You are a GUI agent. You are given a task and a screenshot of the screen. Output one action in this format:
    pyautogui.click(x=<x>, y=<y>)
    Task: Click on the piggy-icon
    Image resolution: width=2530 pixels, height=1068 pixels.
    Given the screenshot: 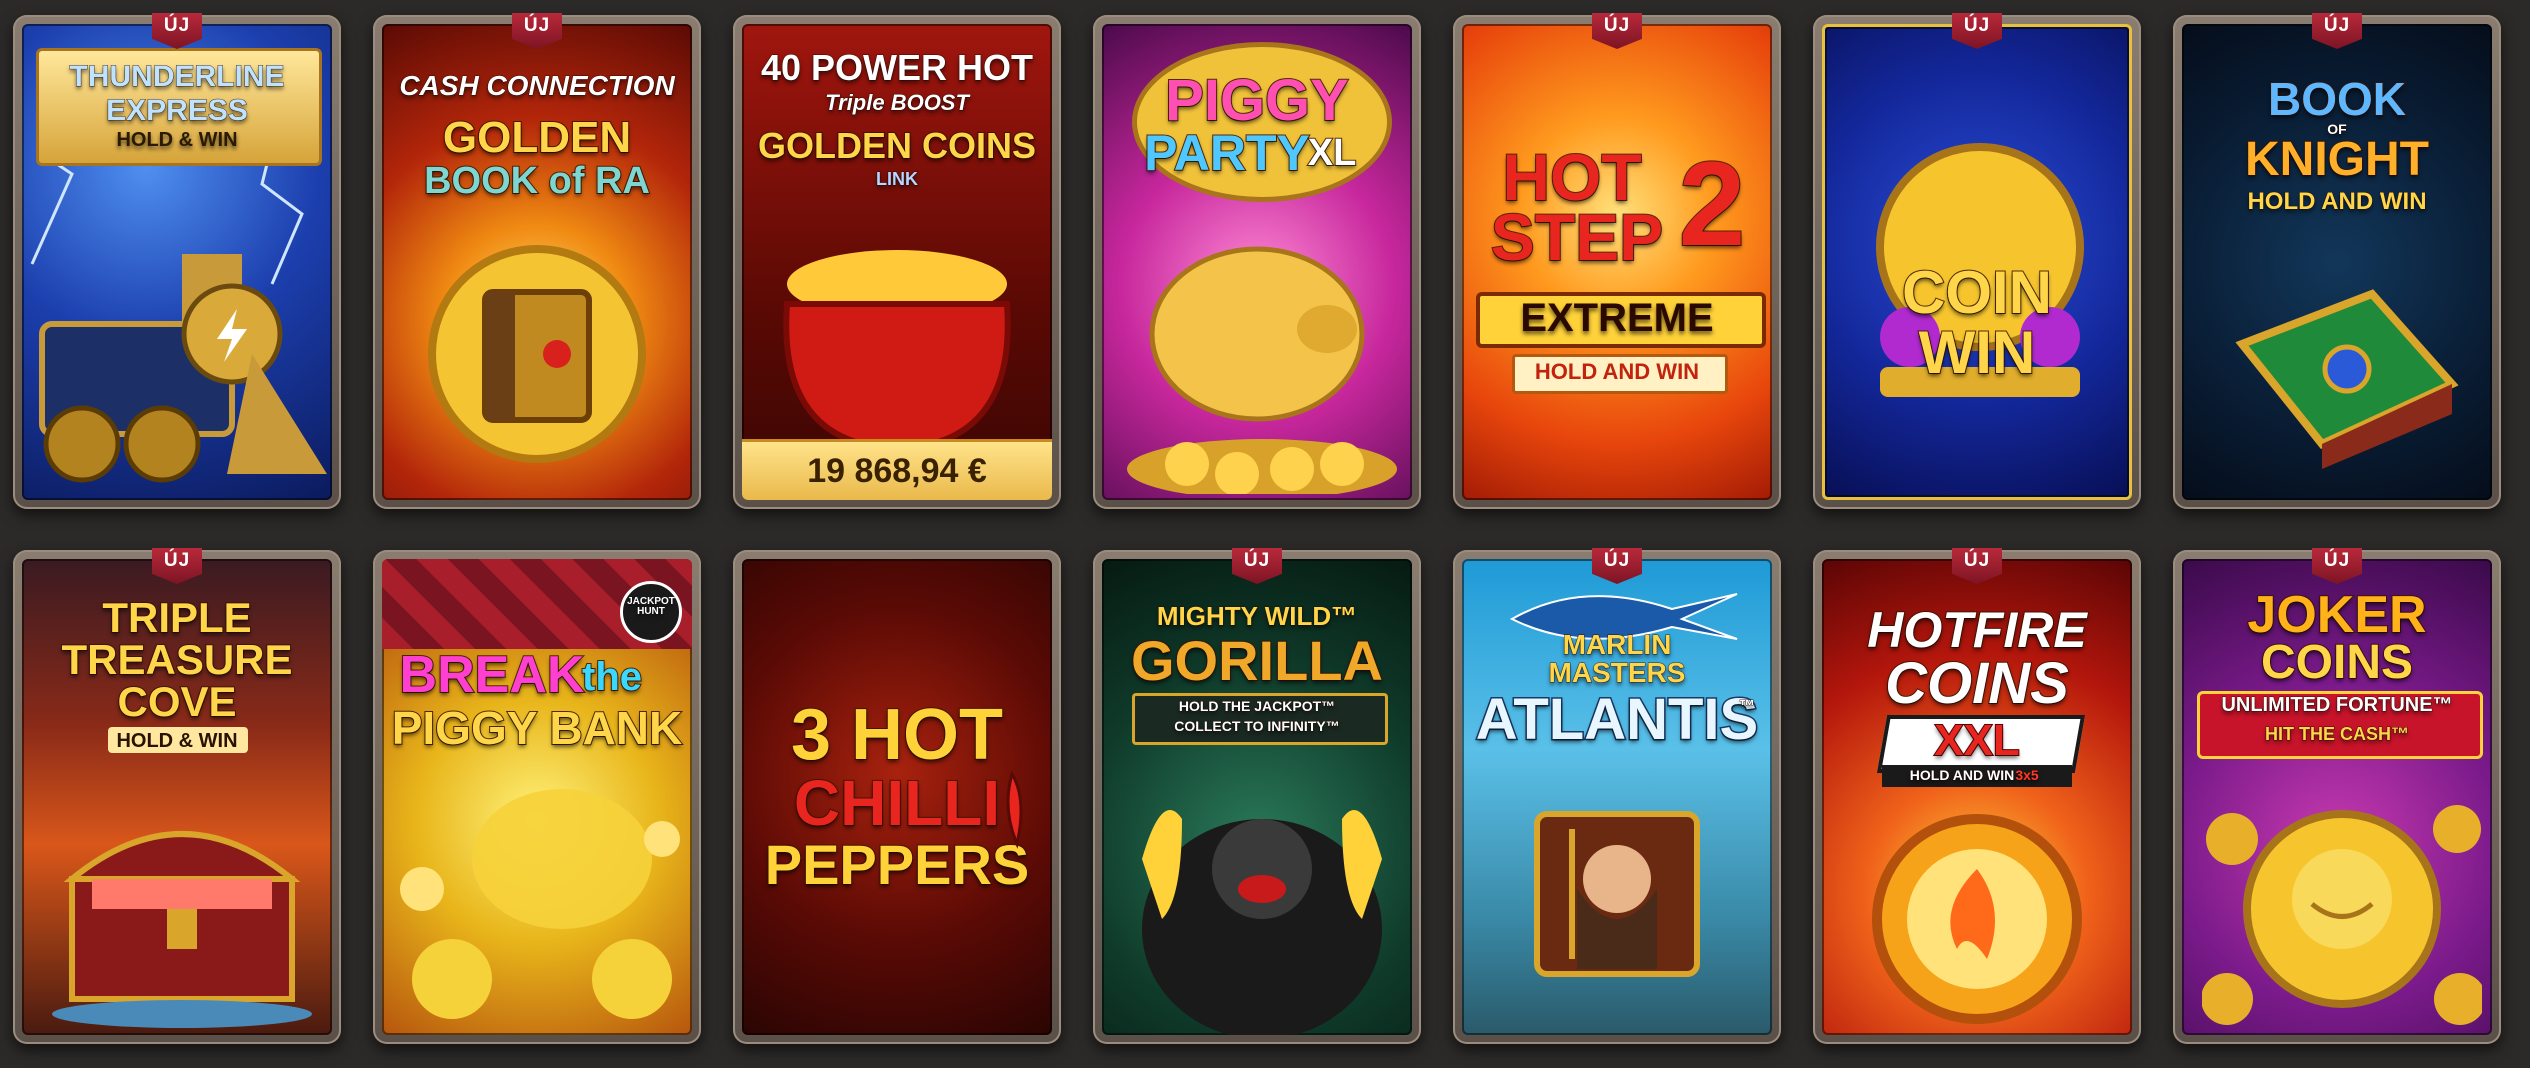 What is the action you would take?
    pyautogui.click(x=540, y=904)
    